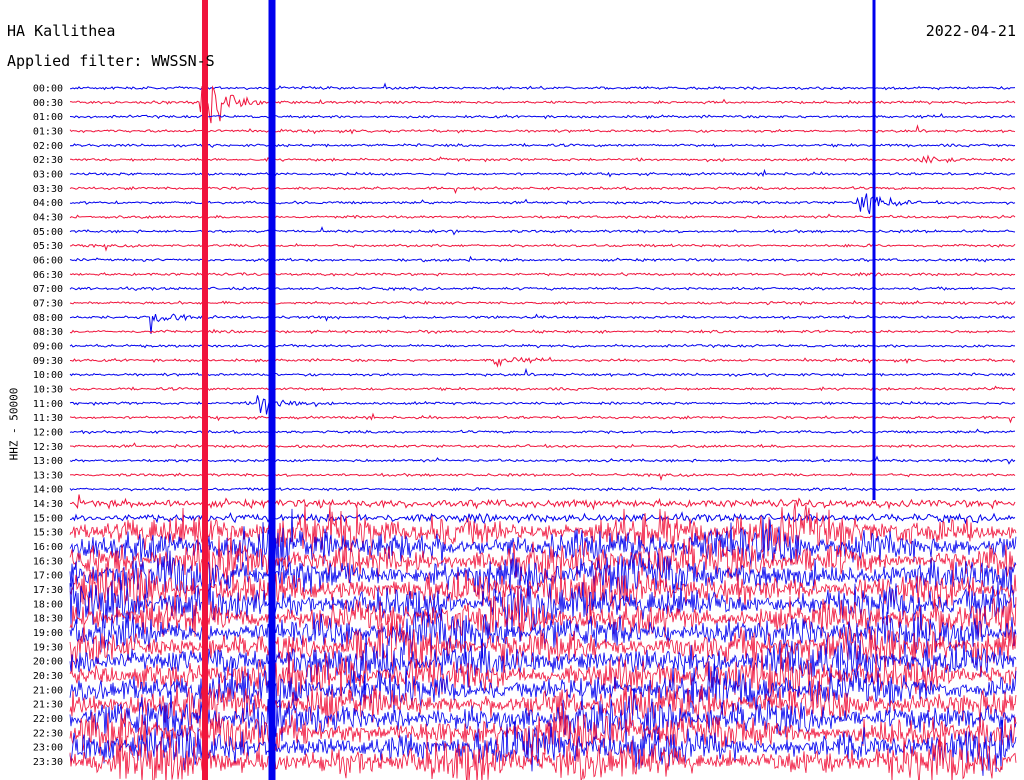 The width and height of the screenshot is (1024, 780). What do you see at coordinates (970, 31) in the screenshot?
I see `date-label: 2022-04-21` at bounding box center [970, 31].